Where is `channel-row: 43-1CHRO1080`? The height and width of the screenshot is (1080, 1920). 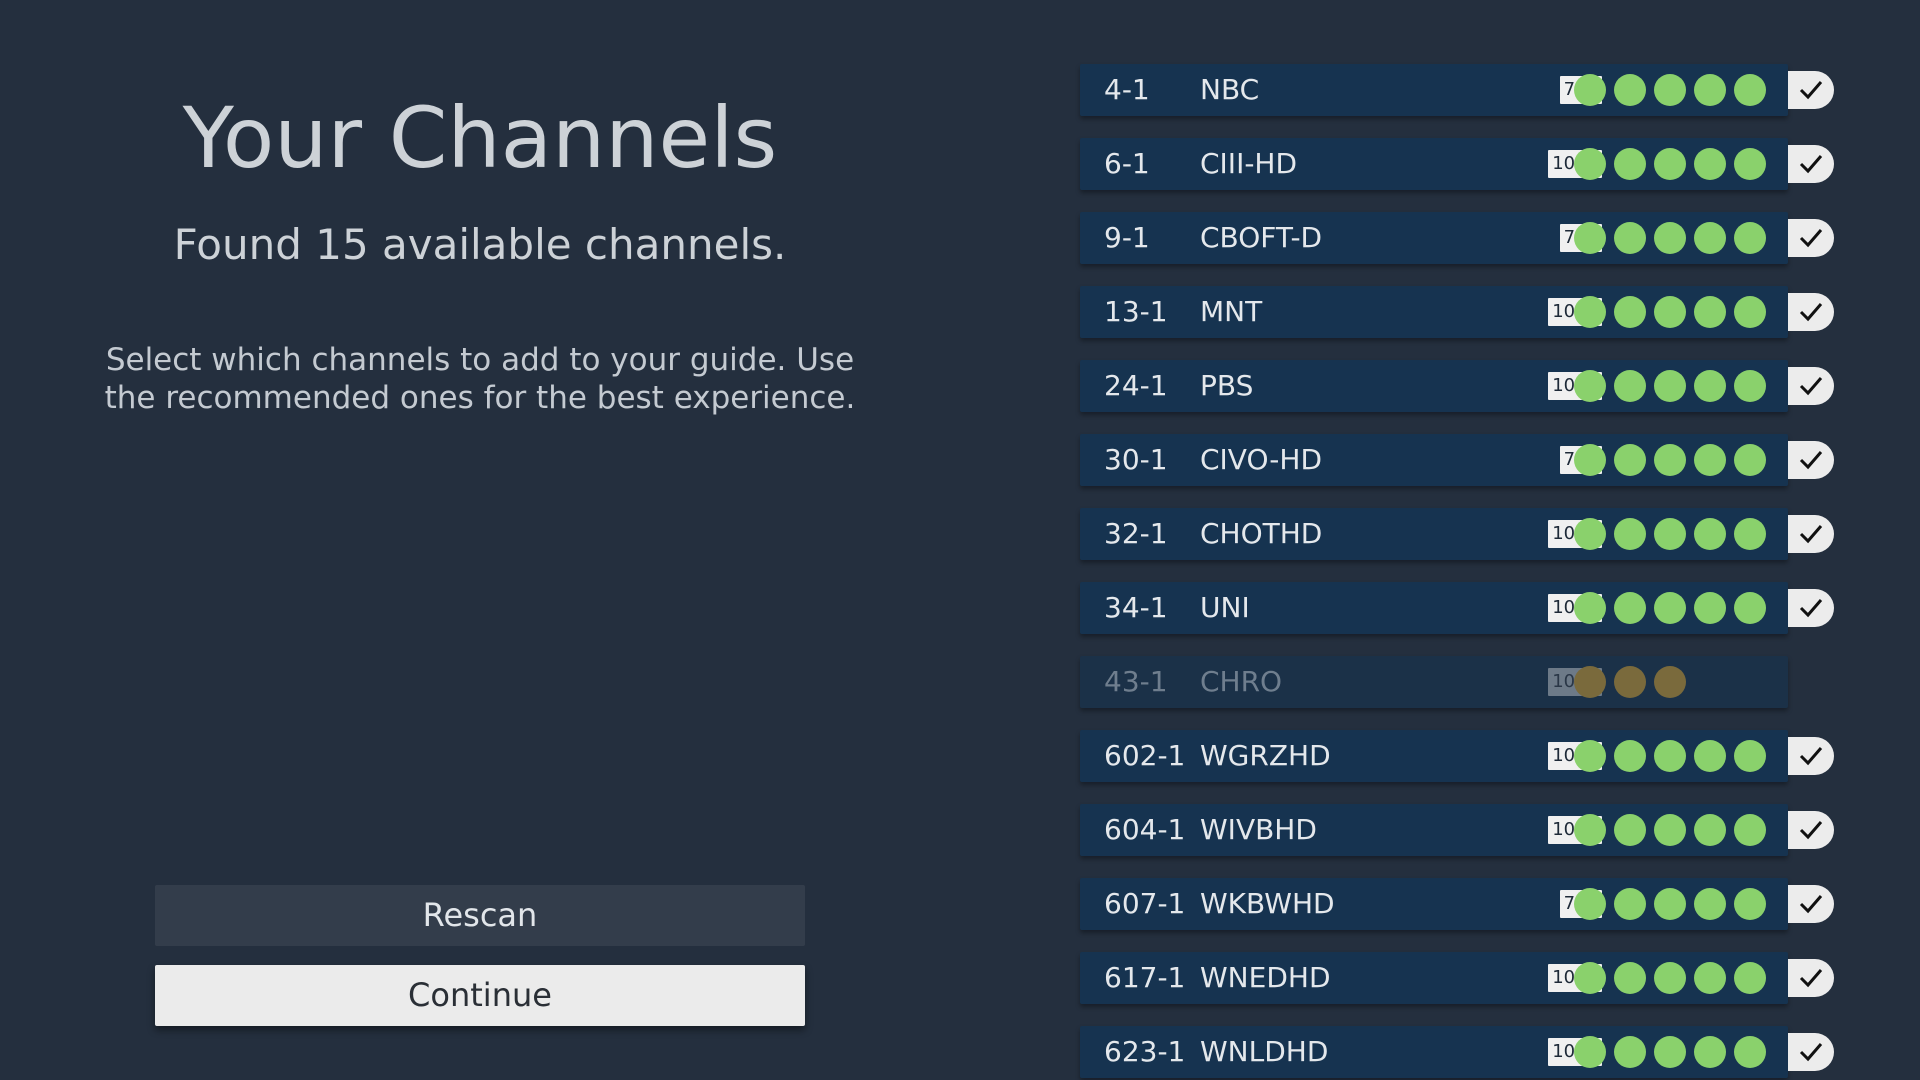 channel-row: 43-1CHRO1080 is located at coordinates (1460, 682).